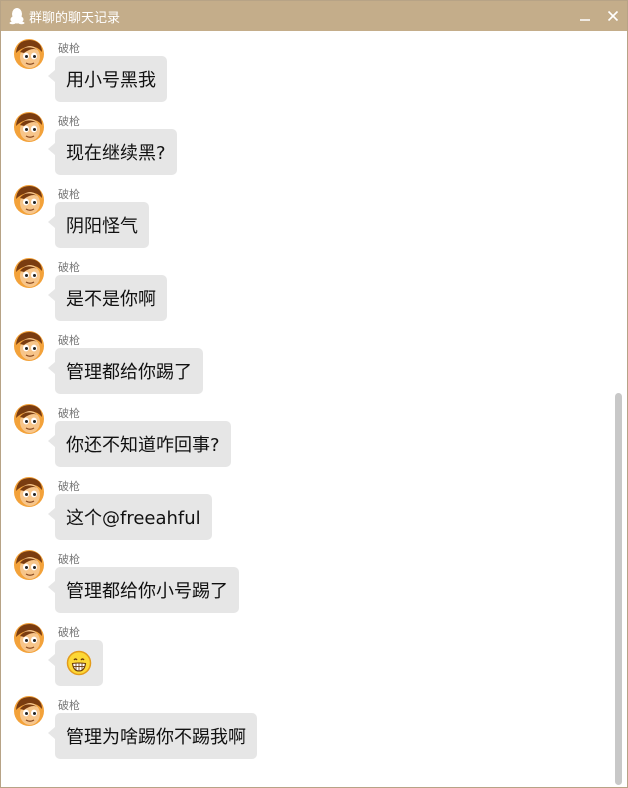  I want to click on message-bubble, so click(75, 663).